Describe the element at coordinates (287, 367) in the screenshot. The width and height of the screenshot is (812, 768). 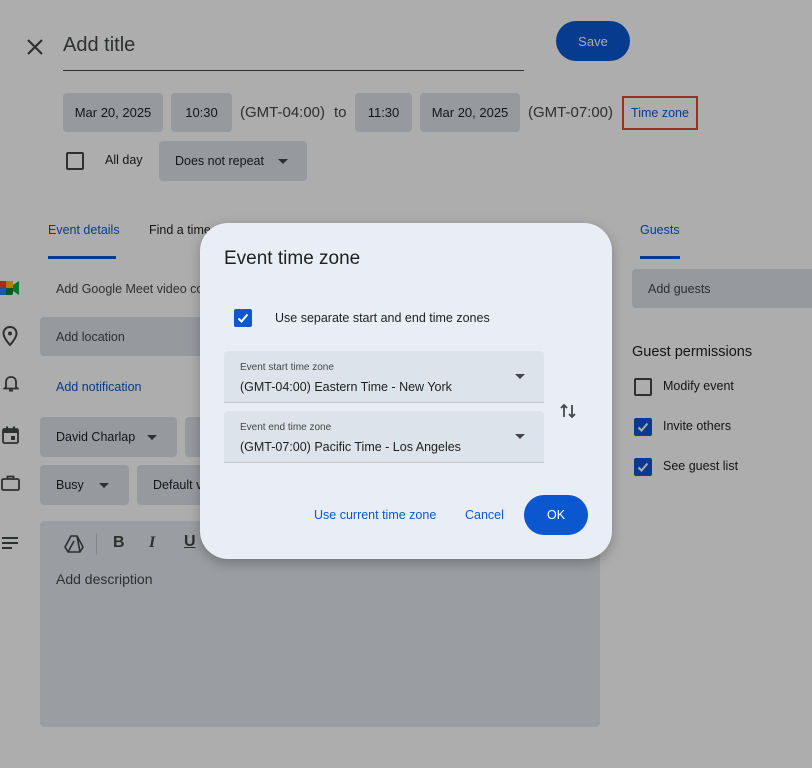
I see `start-timezone-select-label: Event start time zone` at that location.